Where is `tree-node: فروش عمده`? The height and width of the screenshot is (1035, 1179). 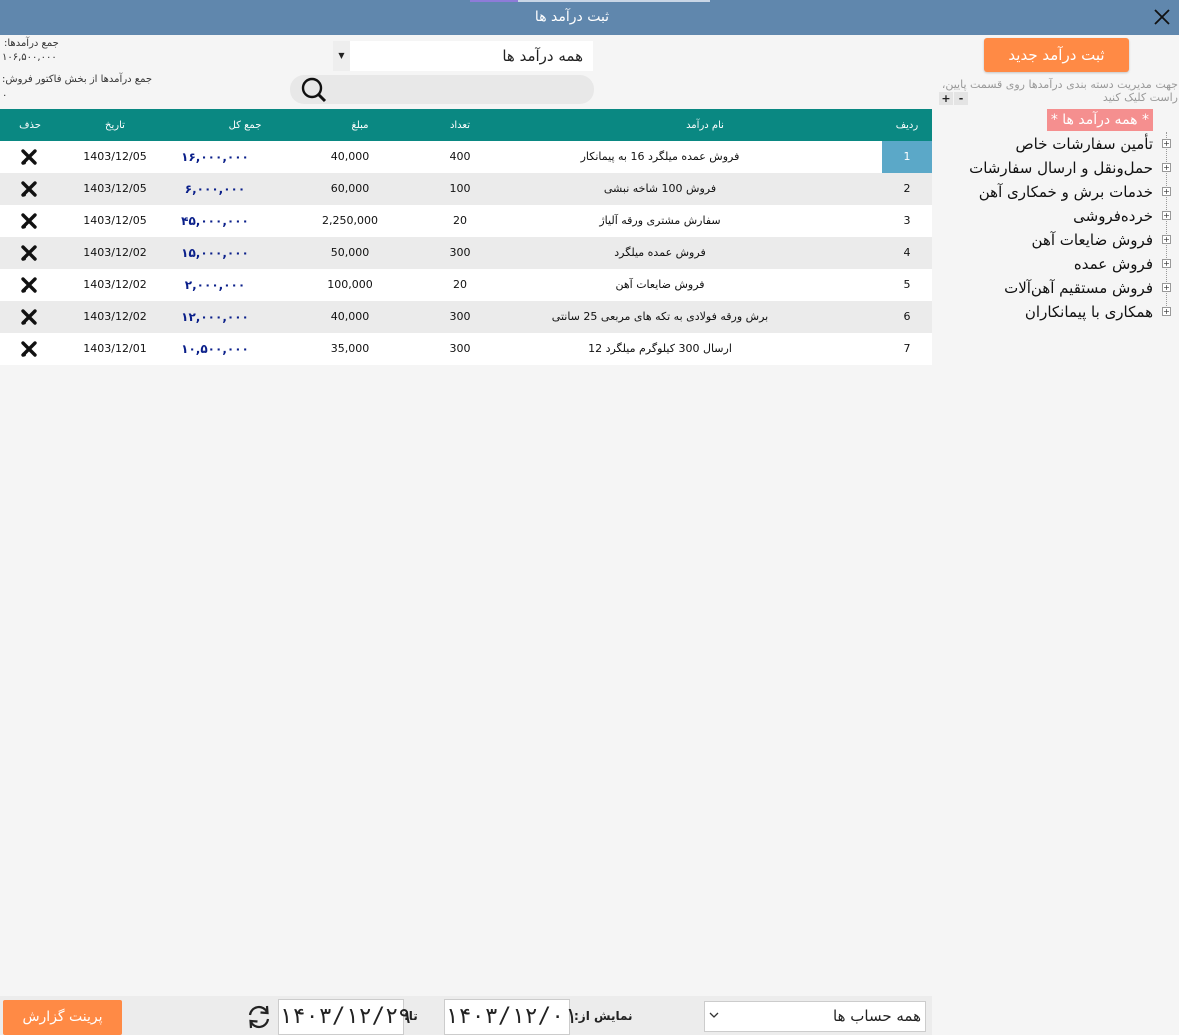
tree-node: فروش عمده is located at coordinates (1113, 264).